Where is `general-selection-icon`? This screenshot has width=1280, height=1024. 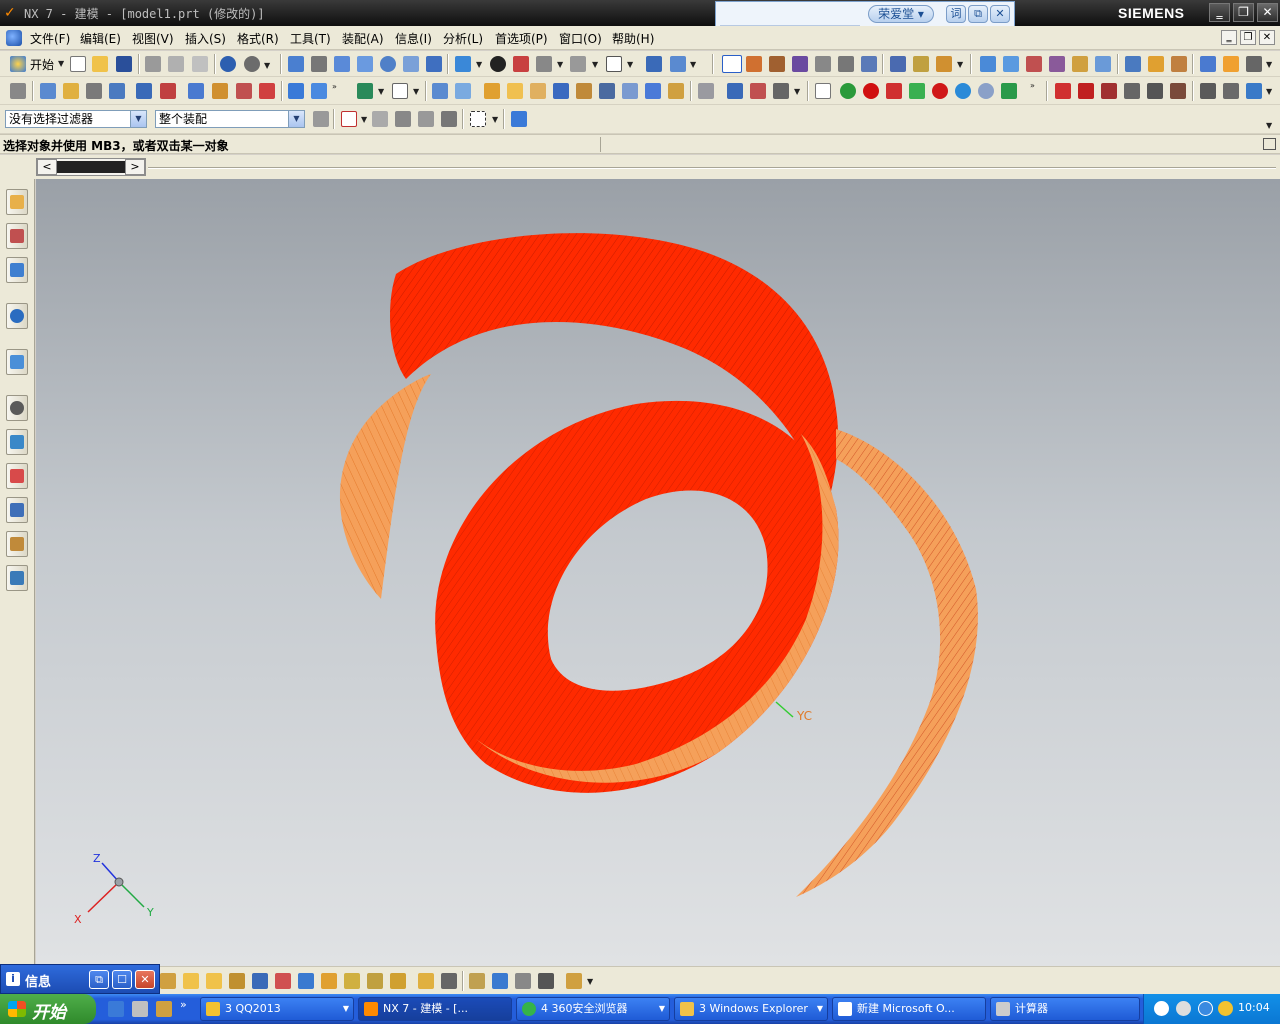 general-selection-icon is located at coordinates (321, 119).